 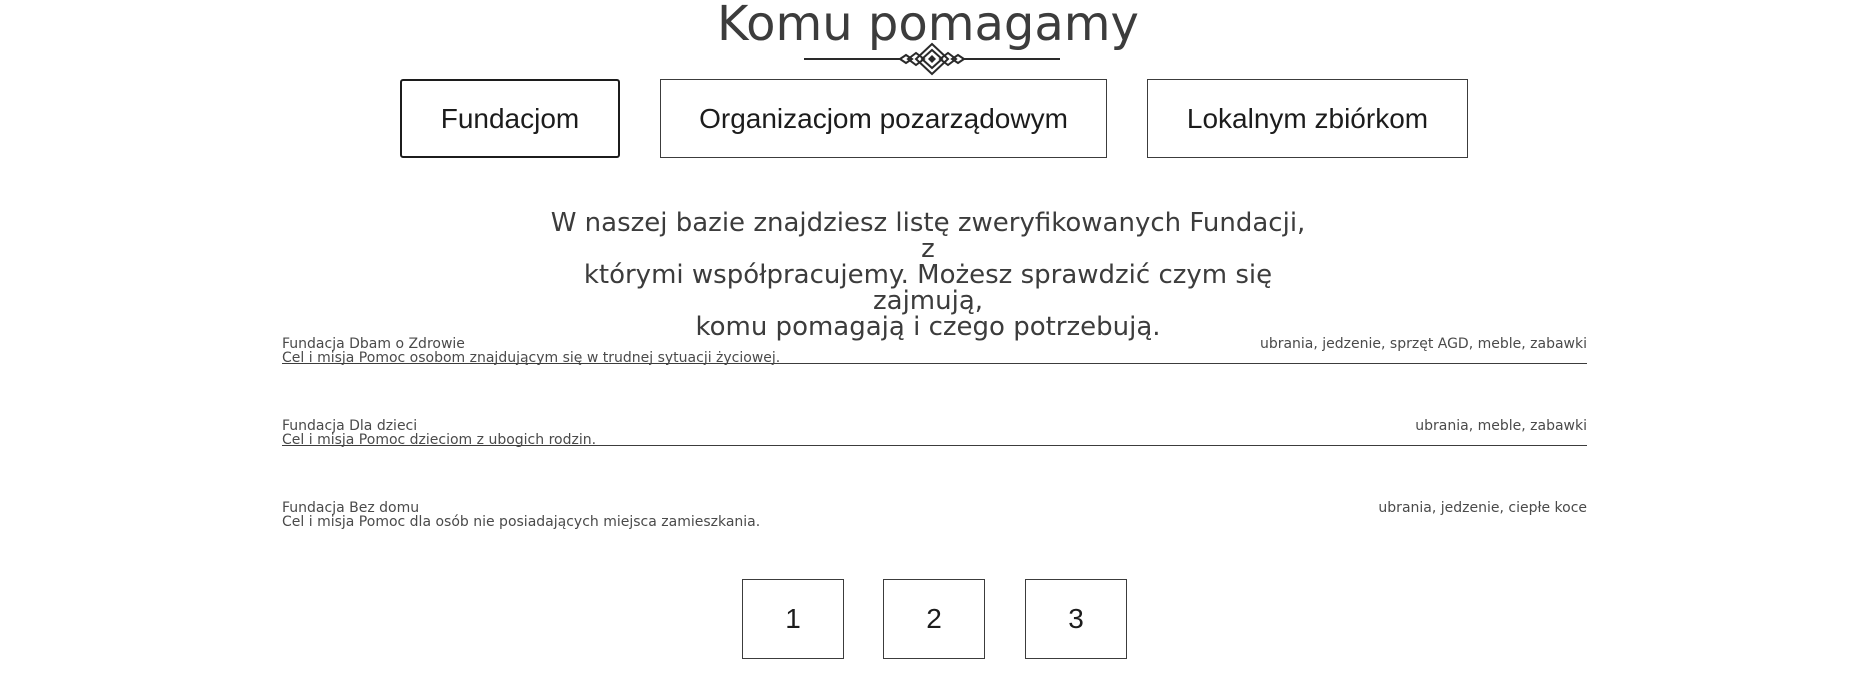 What do you see at coordinates (1482, 508) in the screenshot?
I see `organization-needs: ubrania, jedzenie, ciepłe koce` at bounding box center [1482, 508].